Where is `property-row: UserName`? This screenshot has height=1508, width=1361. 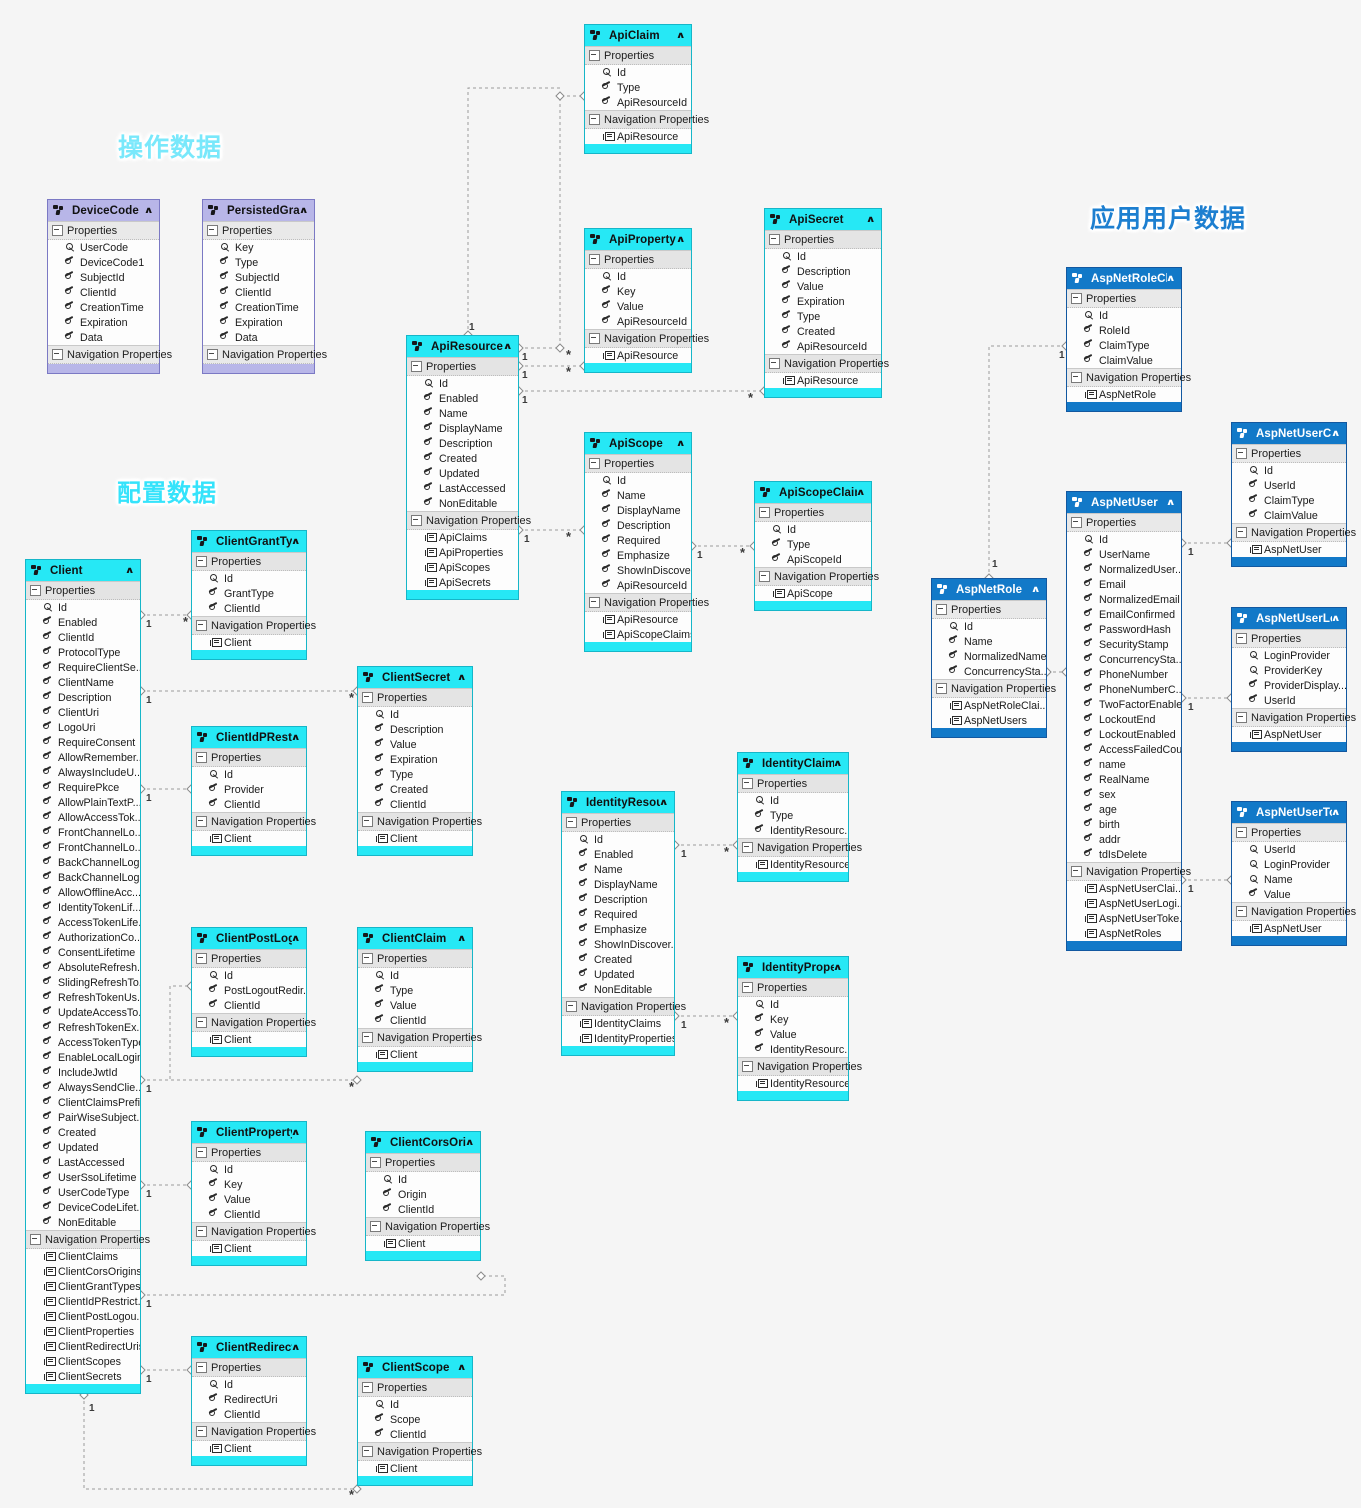
property-row: UserName is located at coordinates (1124, 554).